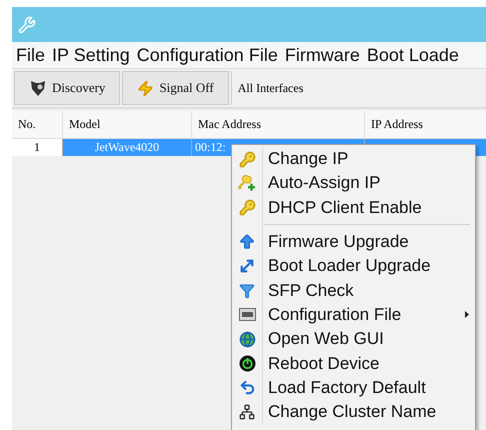 The width and height of the screenshot is (486, 430). What do you see at coordinates (247, 412) in the screenshot?
I see `network-icon` at bounding box center [247, 412].